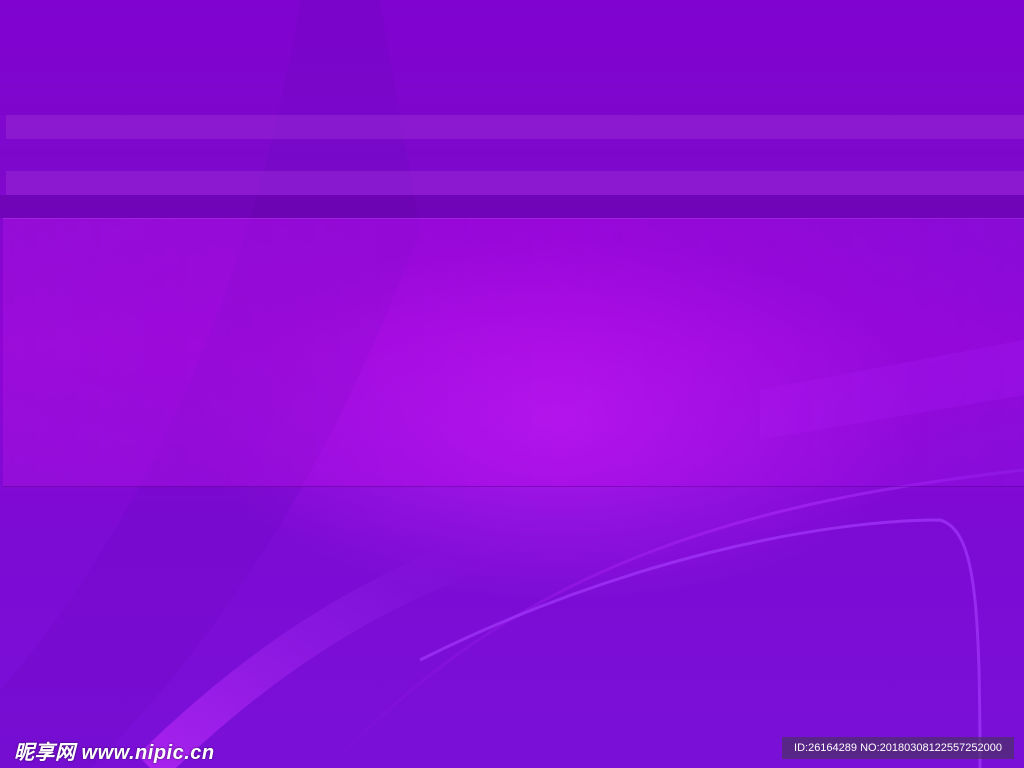 The height and width of the screenshot is (768, 1024). What do you see at coordinates (114, 753) in the screenshot?
I see `watermark-logo: 昵享网 www.nipic.cn` at bounding box center [114, 753].